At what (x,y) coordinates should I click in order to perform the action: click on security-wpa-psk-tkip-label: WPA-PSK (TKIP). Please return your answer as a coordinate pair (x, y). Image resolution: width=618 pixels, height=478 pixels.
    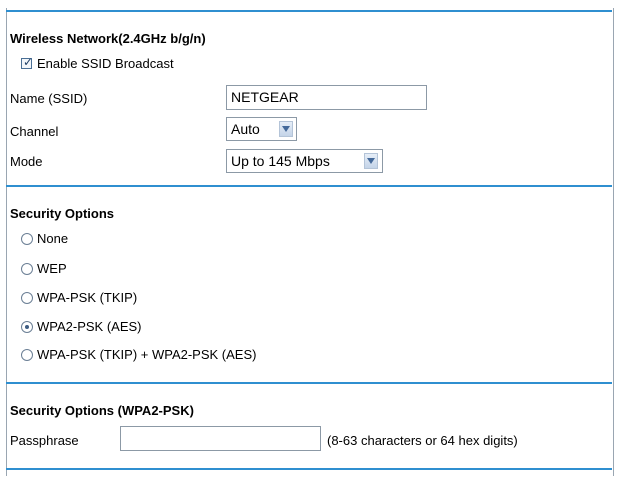
    Looking at the image, I should click on (87, 297).